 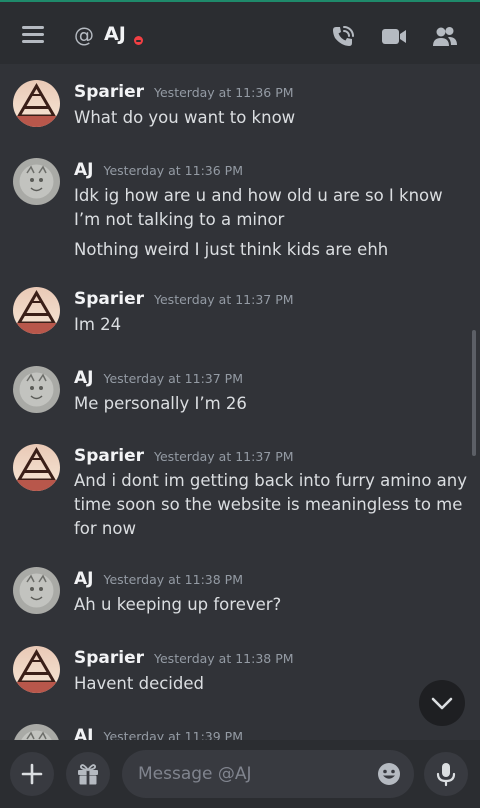 I want to click on message-text: Havent decided, so click(x=139, y=683).